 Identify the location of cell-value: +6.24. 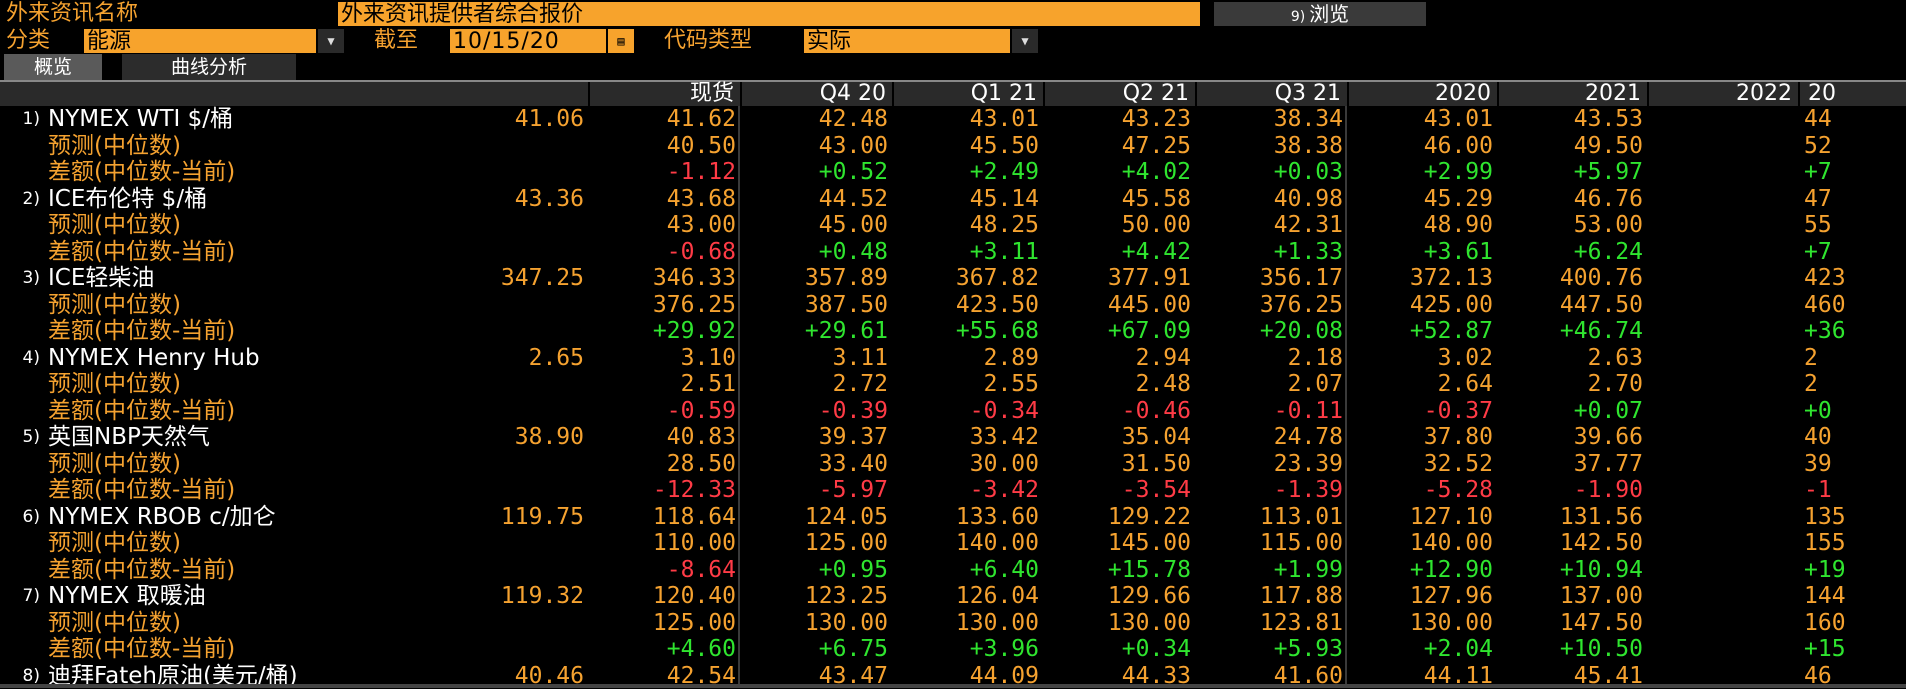
(1570, 252).